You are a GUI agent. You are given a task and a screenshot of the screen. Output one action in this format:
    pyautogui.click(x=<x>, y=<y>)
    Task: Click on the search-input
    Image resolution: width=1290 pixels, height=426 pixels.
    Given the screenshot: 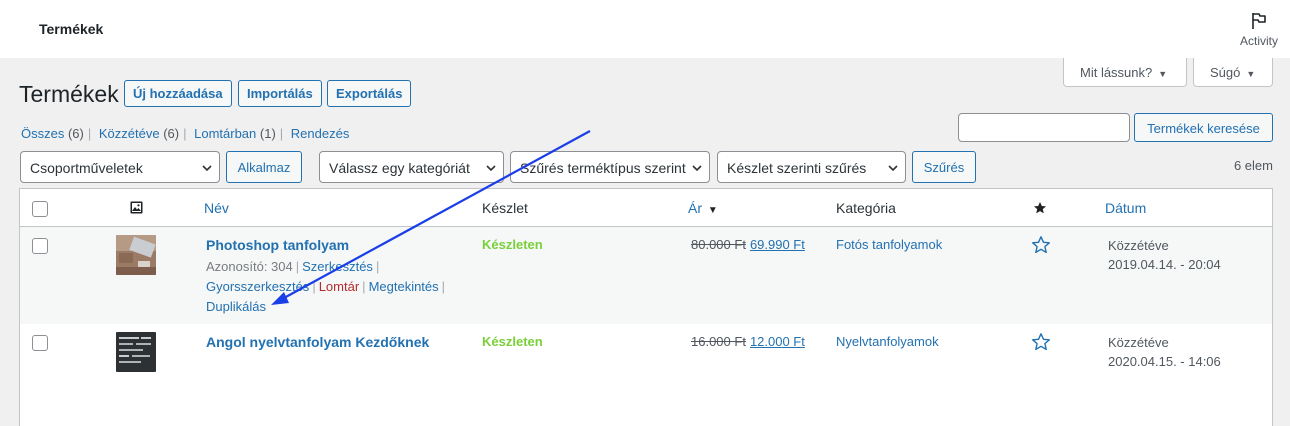 What is the action you would take?
    pyautogui.click(x=1044, y=127)
    